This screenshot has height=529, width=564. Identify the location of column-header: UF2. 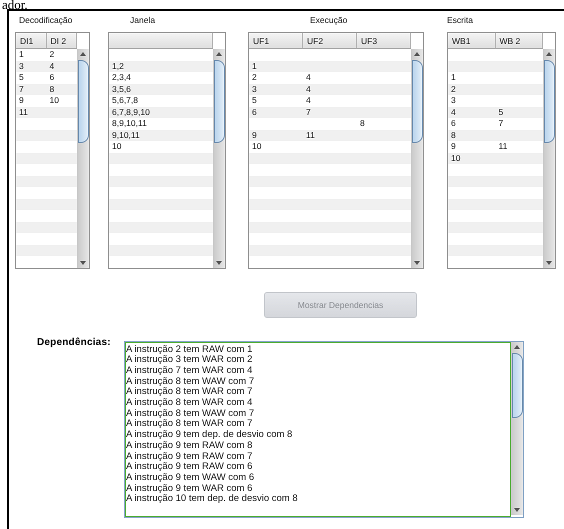
(330, 40).